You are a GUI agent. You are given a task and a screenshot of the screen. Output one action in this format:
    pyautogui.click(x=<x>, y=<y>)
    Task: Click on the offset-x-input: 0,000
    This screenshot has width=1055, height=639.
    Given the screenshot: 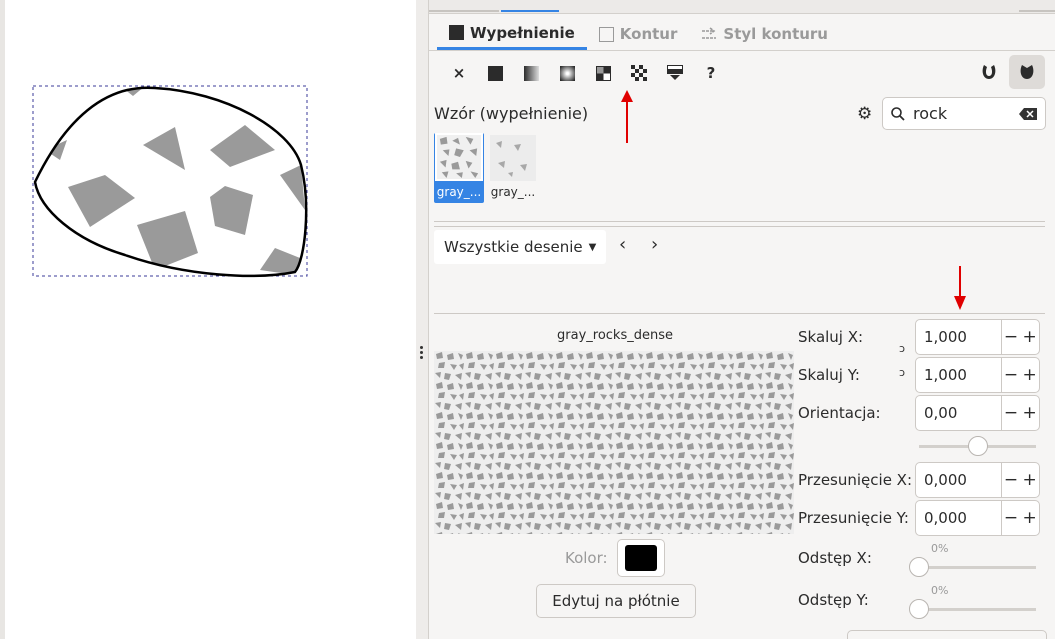 What is the action you would take?
    pyautogui.click(x=959, y=480)
    